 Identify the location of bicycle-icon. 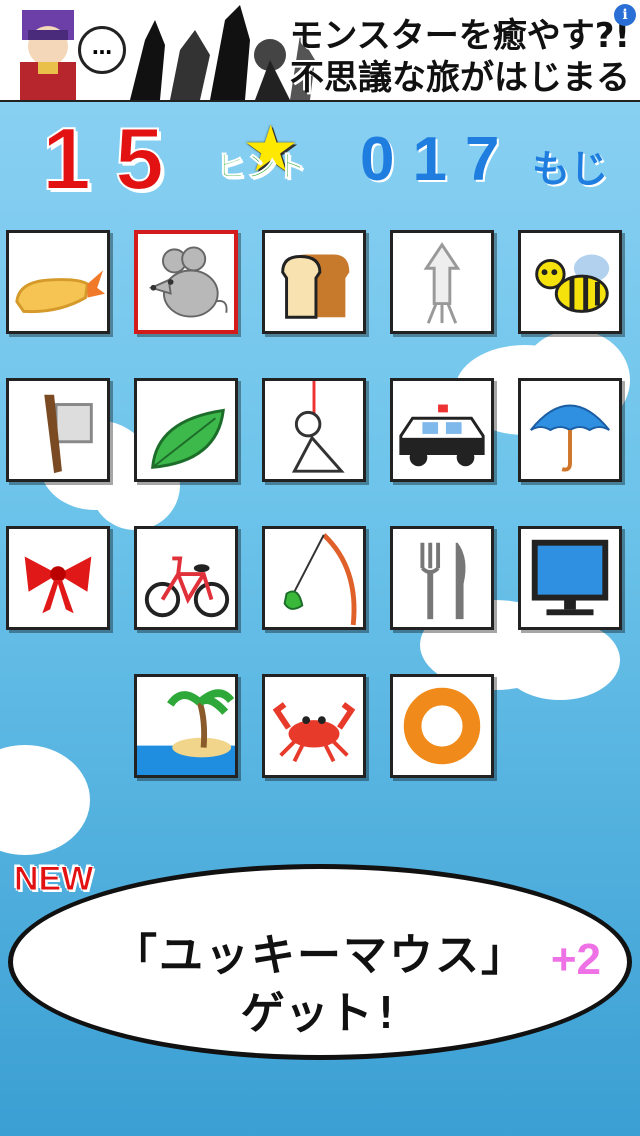
(187, 587).